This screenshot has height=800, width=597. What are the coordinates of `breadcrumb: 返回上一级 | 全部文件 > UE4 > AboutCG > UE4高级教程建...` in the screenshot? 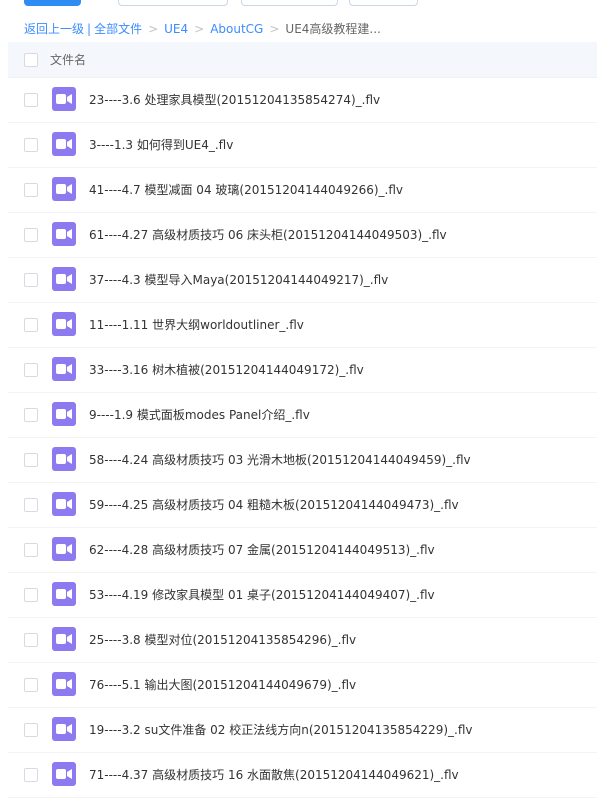 It's located at (202, 29).